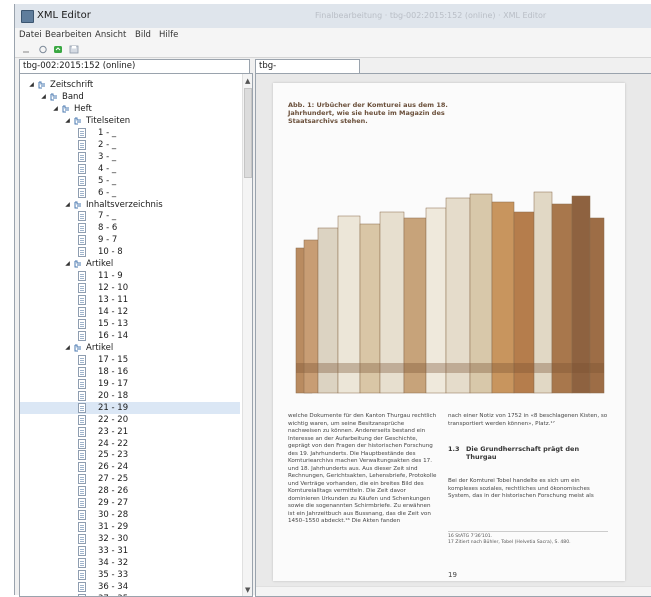  I want to click on tree-node-label: 17 - 15, so click(113, 359).